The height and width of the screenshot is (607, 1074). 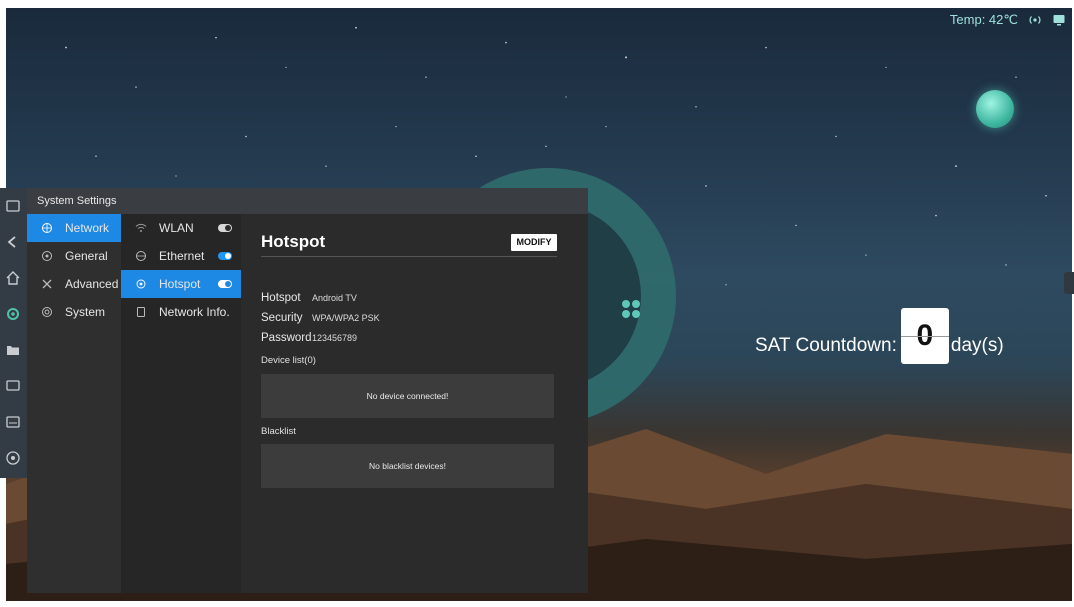 I want to click on hotspot-icon, so click(x=141, y=284).